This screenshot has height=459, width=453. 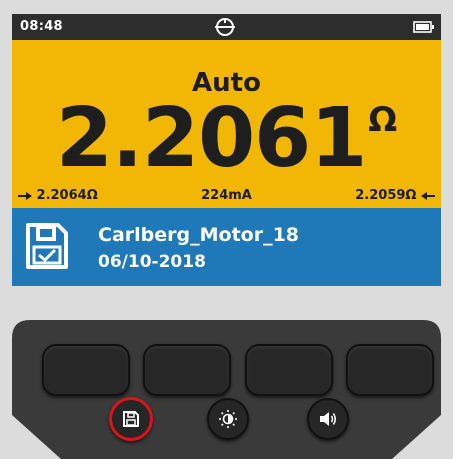 I want to click on arrow-left-icon, so click(x=428, y=195).